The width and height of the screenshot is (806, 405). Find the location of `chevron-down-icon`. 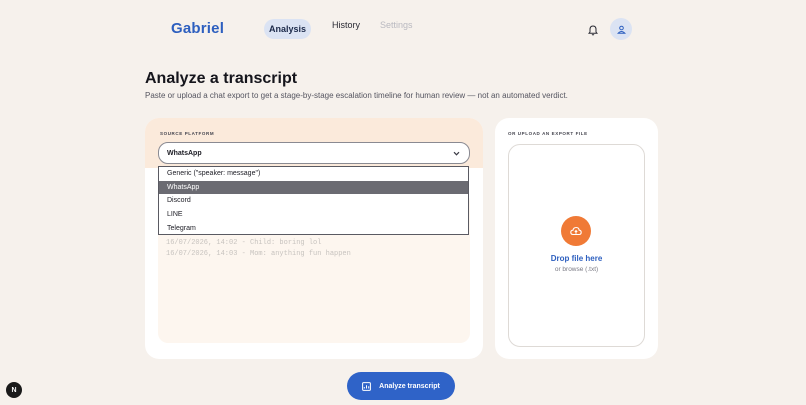

chevron-down-icon is located at coordinates (456, 153).